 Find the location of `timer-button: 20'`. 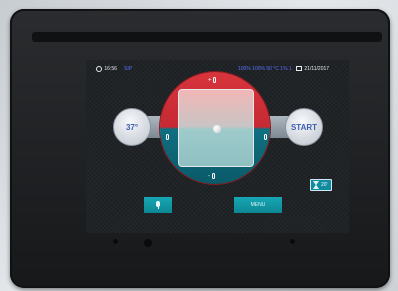

timer-button: 20' is located at coordinates (321, 185).